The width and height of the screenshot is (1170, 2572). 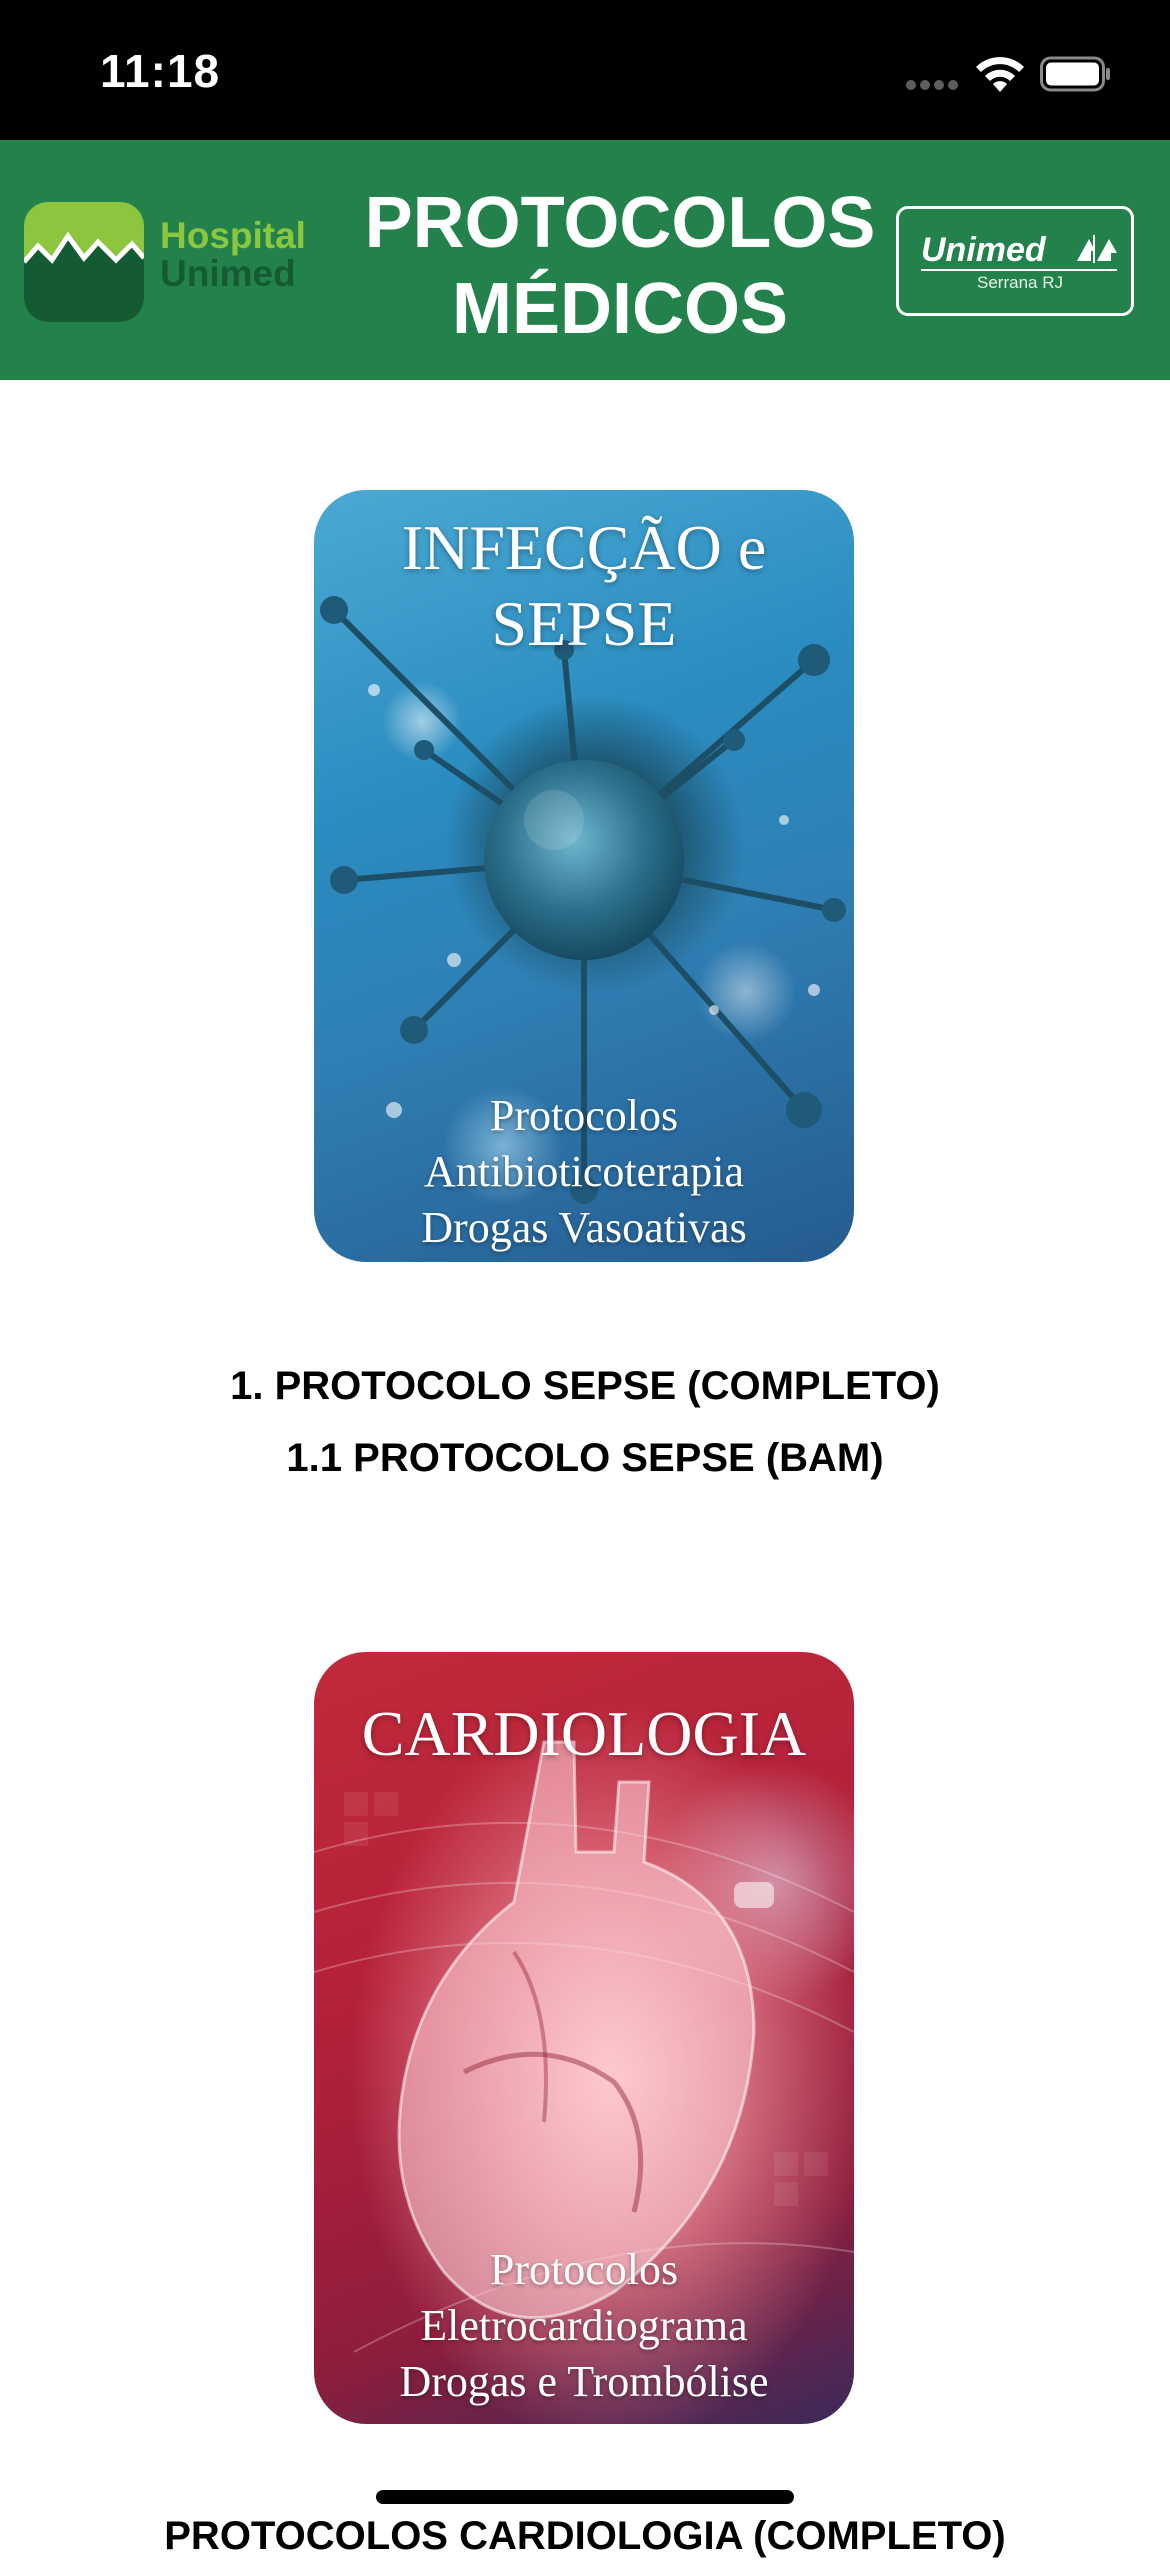 What do you see at coordinates (585, 1458) in the screenshot?
I see `protocol-link-sepse-bam: 1.1 PROTOCOLO SEPSE (BAM)` at bounding box center [585, 1458].